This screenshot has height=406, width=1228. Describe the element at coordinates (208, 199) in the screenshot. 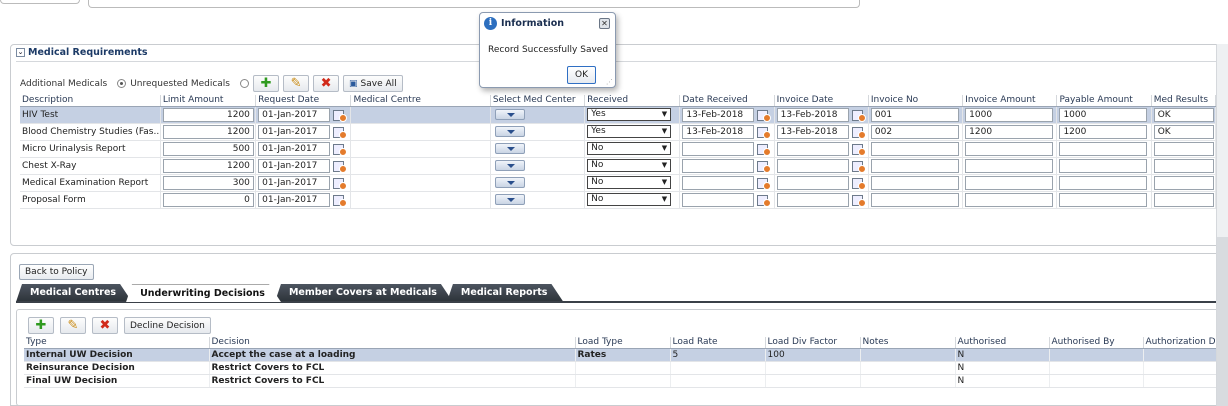

I see `limit-amount-input: 0` at that location.